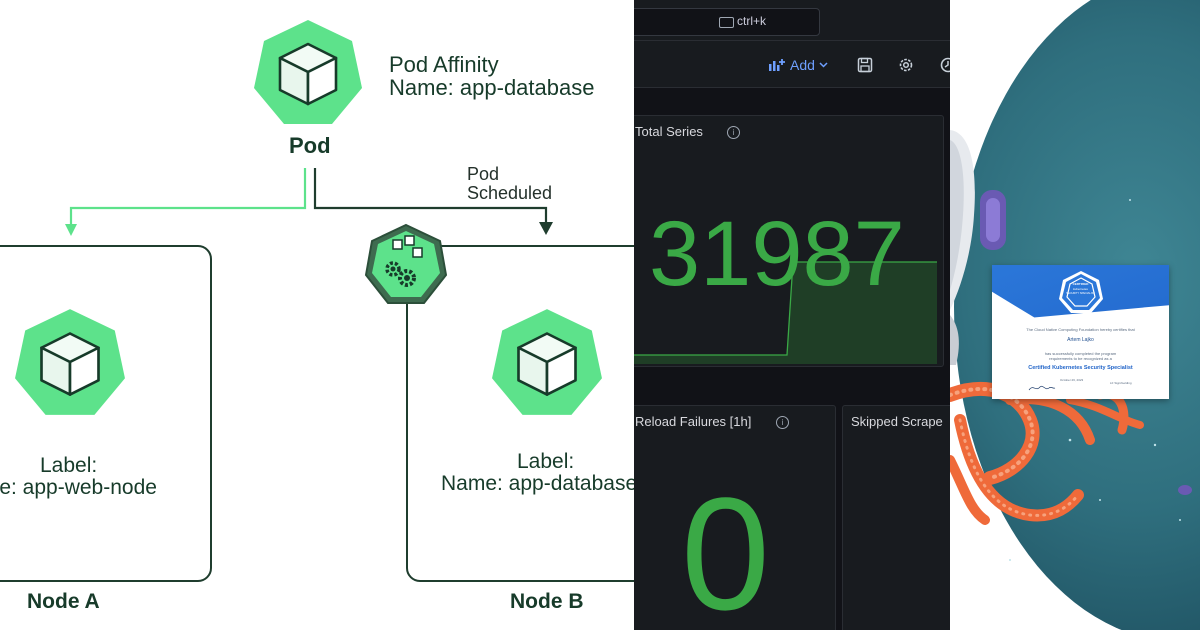  Describe the element at coordinates (1080, 368) in the screenshot. I see `certificate-title: Certified Kubernetes Security Specialist` at that location.